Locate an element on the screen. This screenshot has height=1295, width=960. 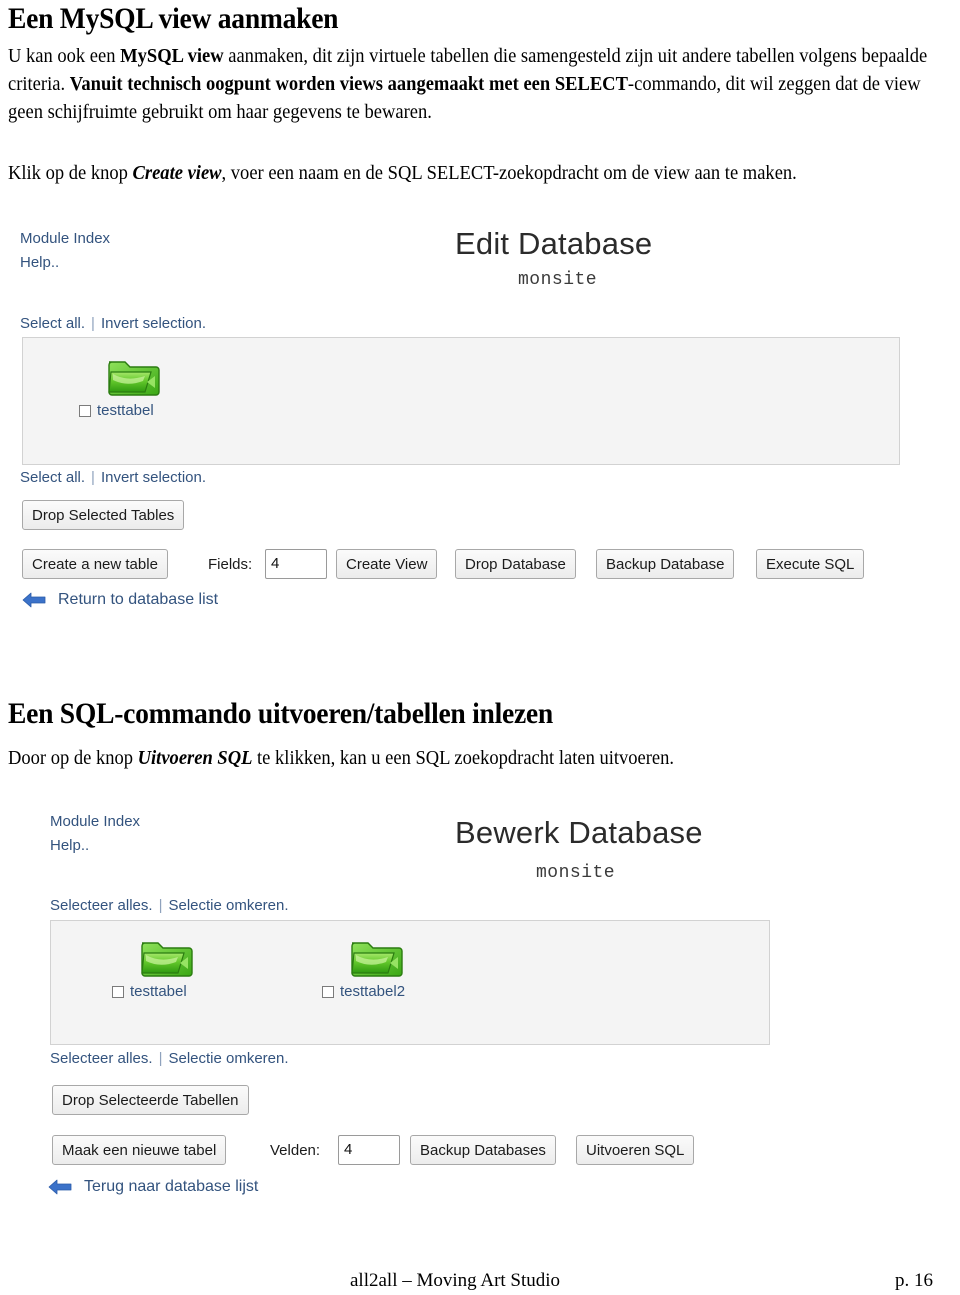
para-run-bolditalic: Create view is located at coordinates (177, 173).